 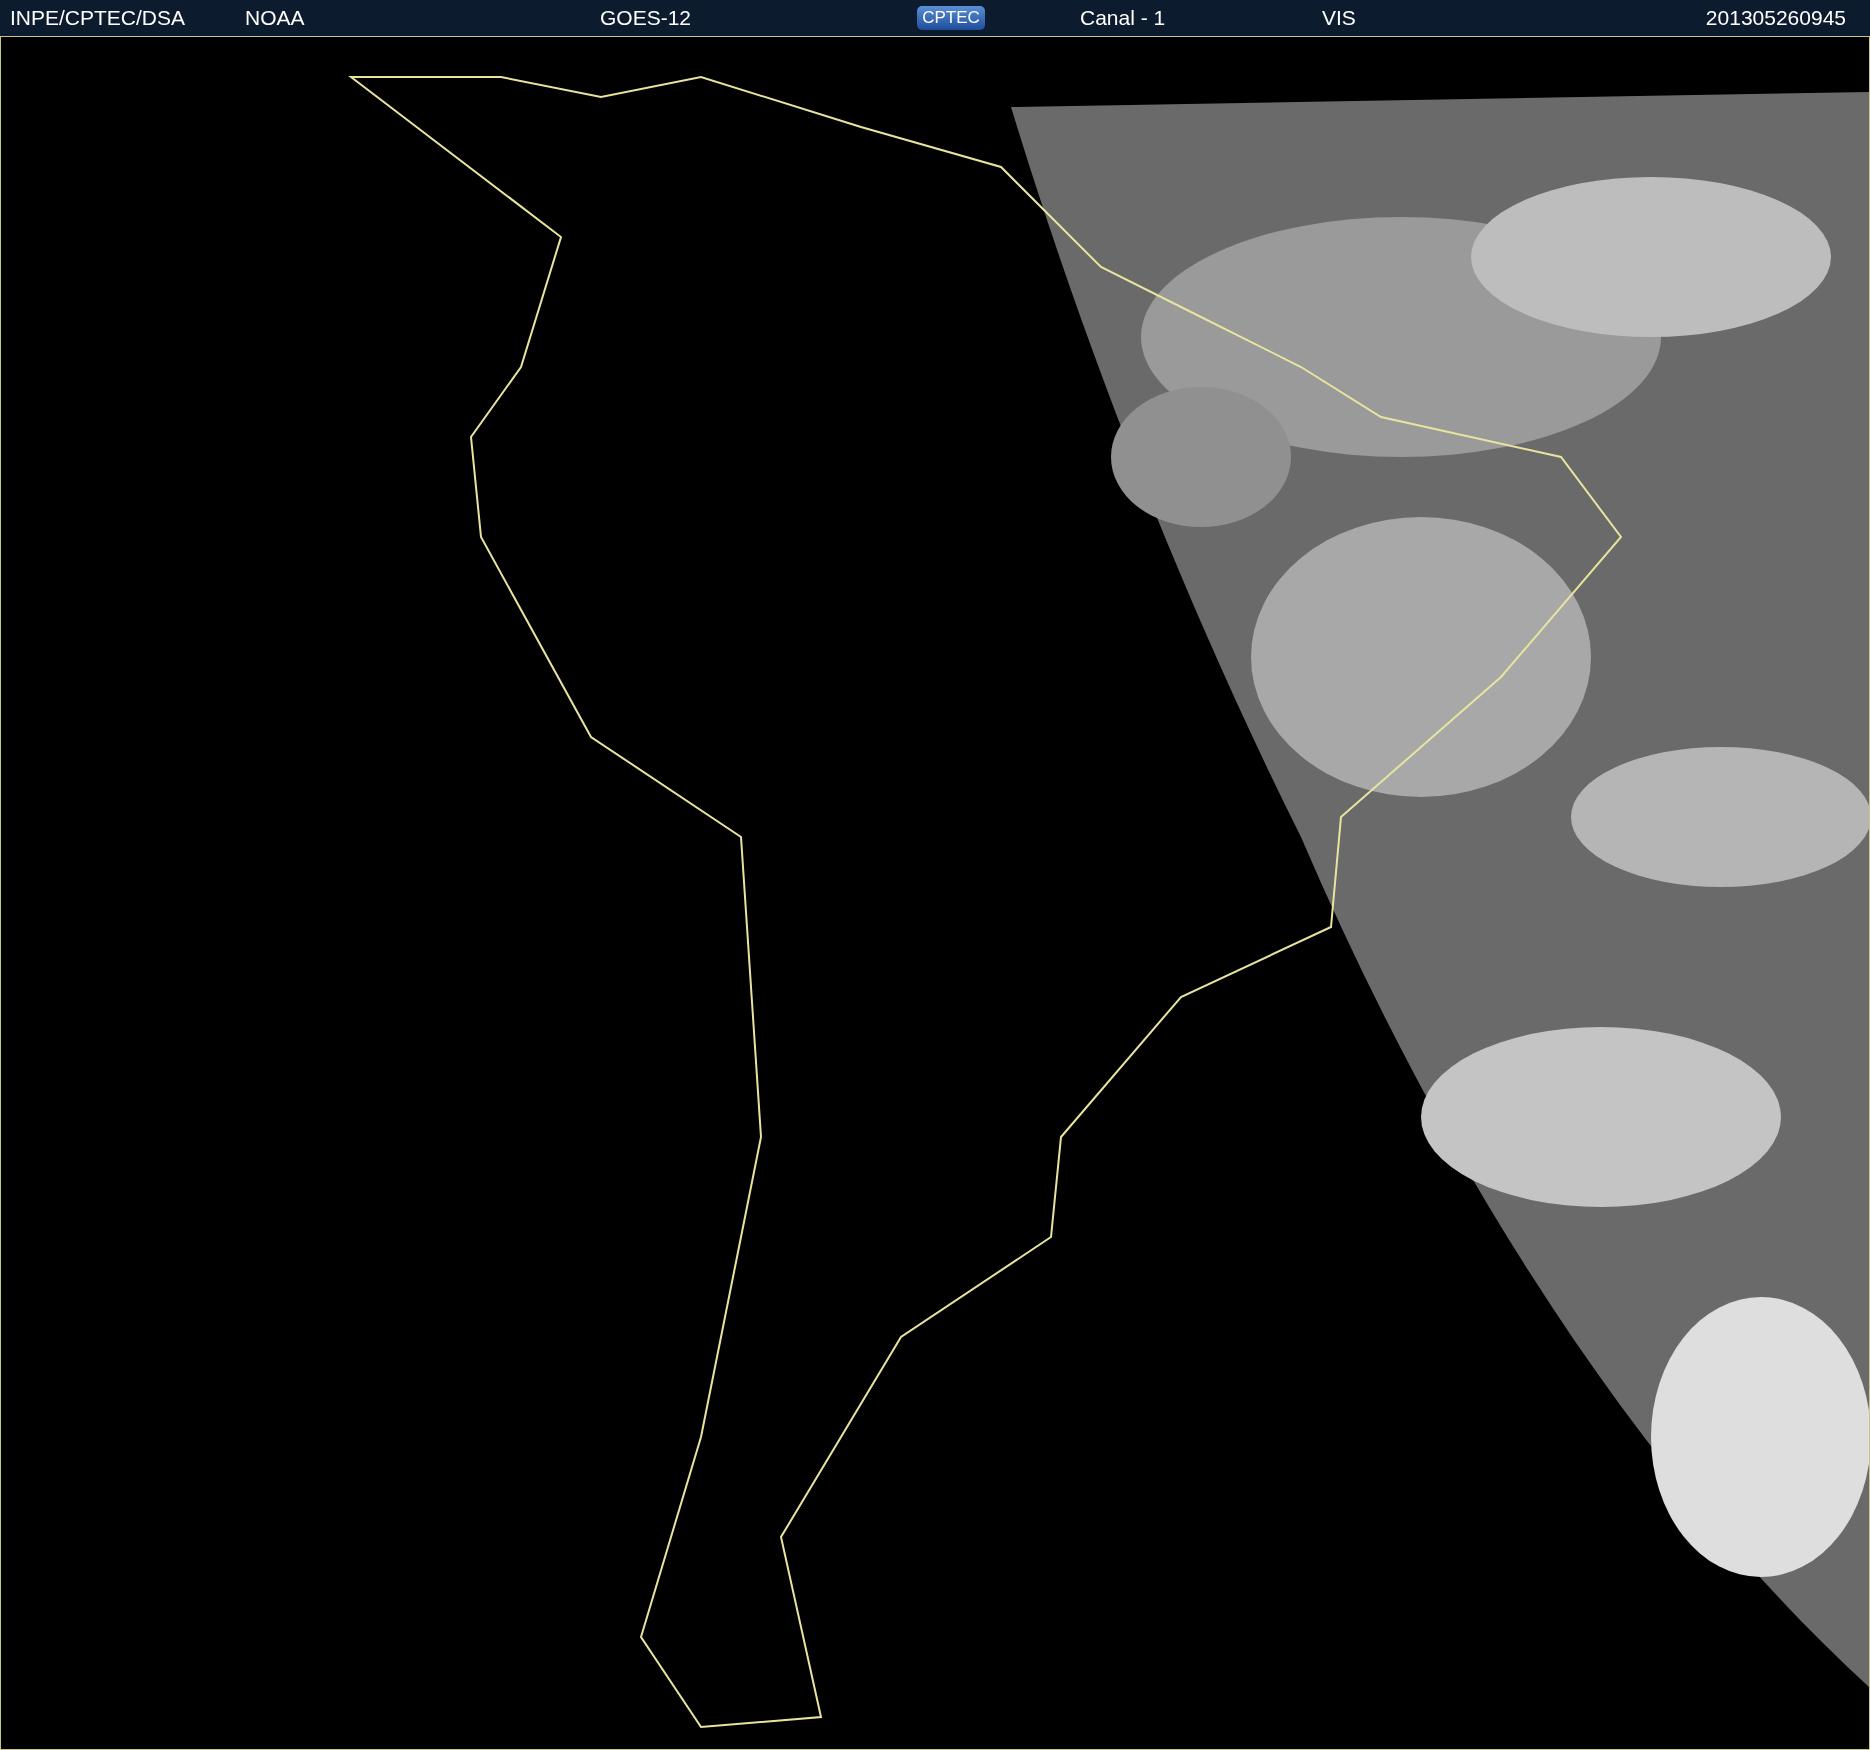 I want to click on channel-label: Canal - 1, so click(x=1123, y=18).